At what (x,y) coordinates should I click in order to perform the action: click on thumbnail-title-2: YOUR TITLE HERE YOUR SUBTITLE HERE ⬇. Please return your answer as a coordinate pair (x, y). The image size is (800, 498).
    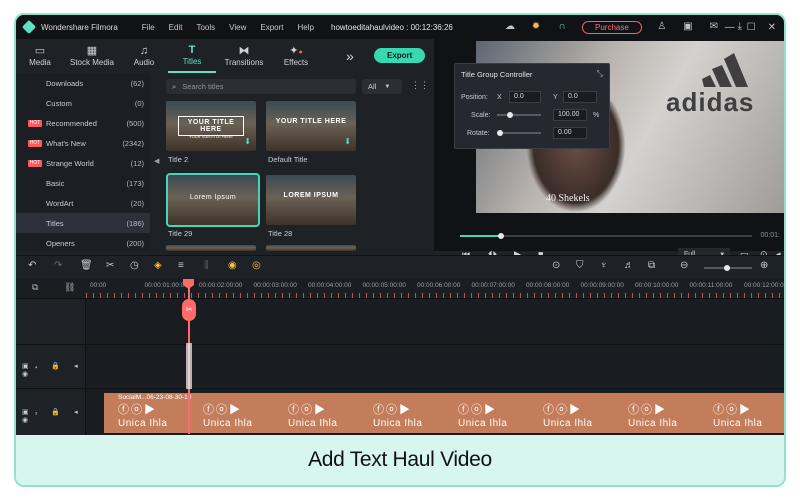
    Looking at the image, I should click on (211, 126).